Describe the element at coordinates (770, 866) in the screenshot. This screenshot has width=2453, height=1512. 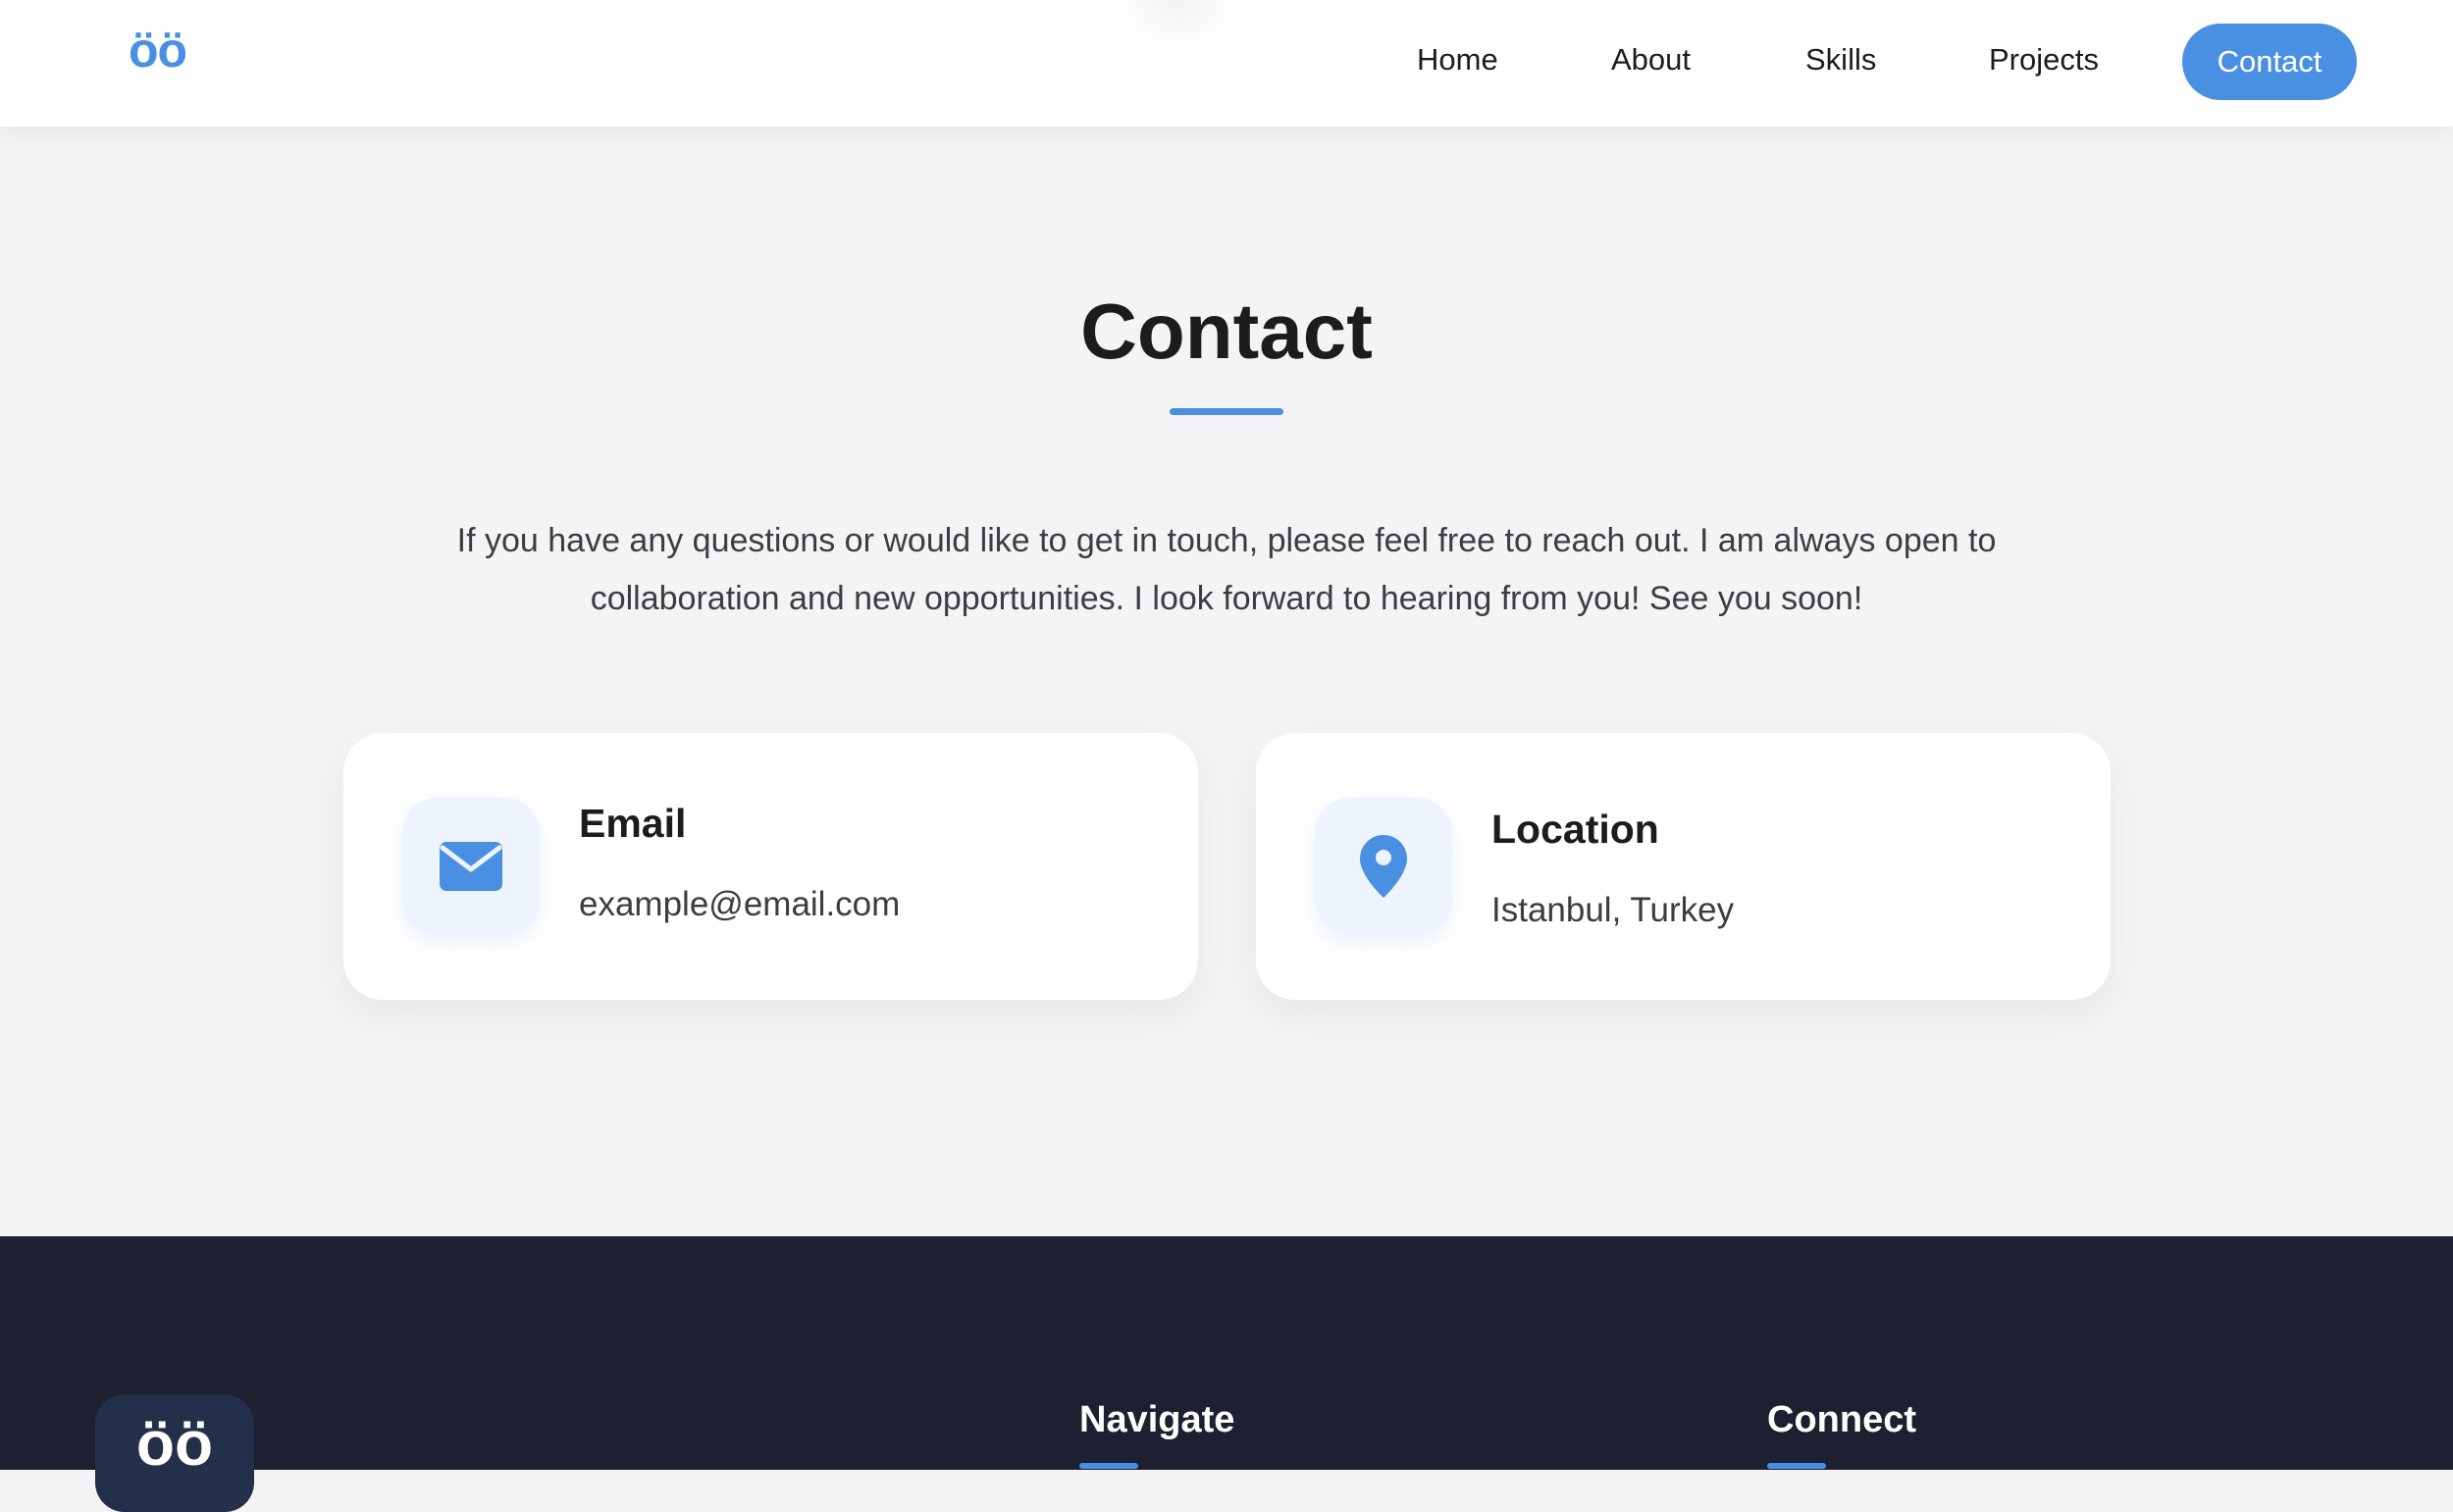
I see `email-card: Email example@email.com` at that location.